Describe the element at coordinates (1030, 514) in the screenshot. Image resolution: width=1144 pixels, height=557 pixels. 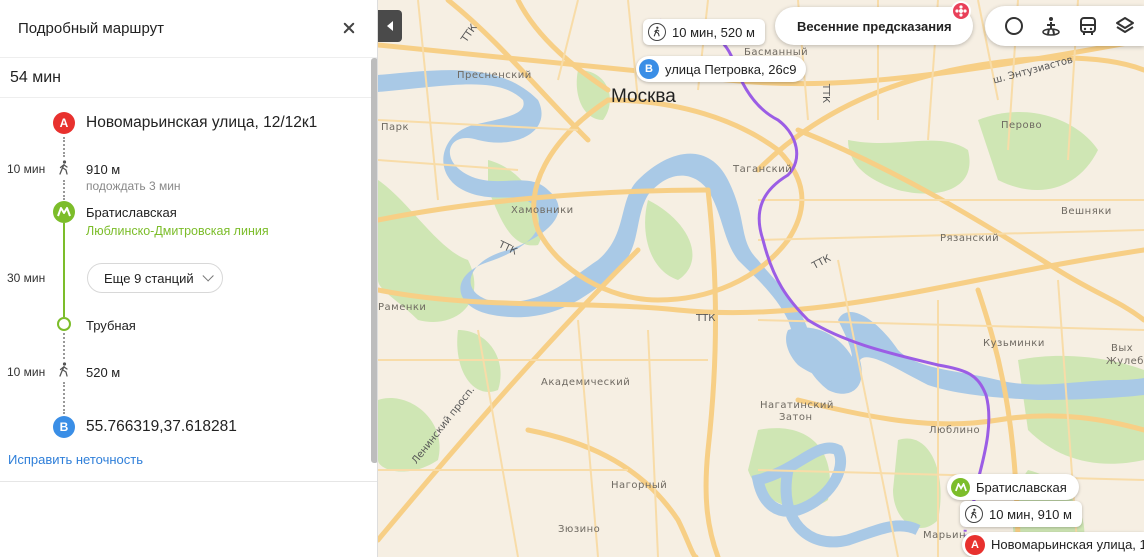
I see `walk-time-text: 10 мин, 910 м` at that location.